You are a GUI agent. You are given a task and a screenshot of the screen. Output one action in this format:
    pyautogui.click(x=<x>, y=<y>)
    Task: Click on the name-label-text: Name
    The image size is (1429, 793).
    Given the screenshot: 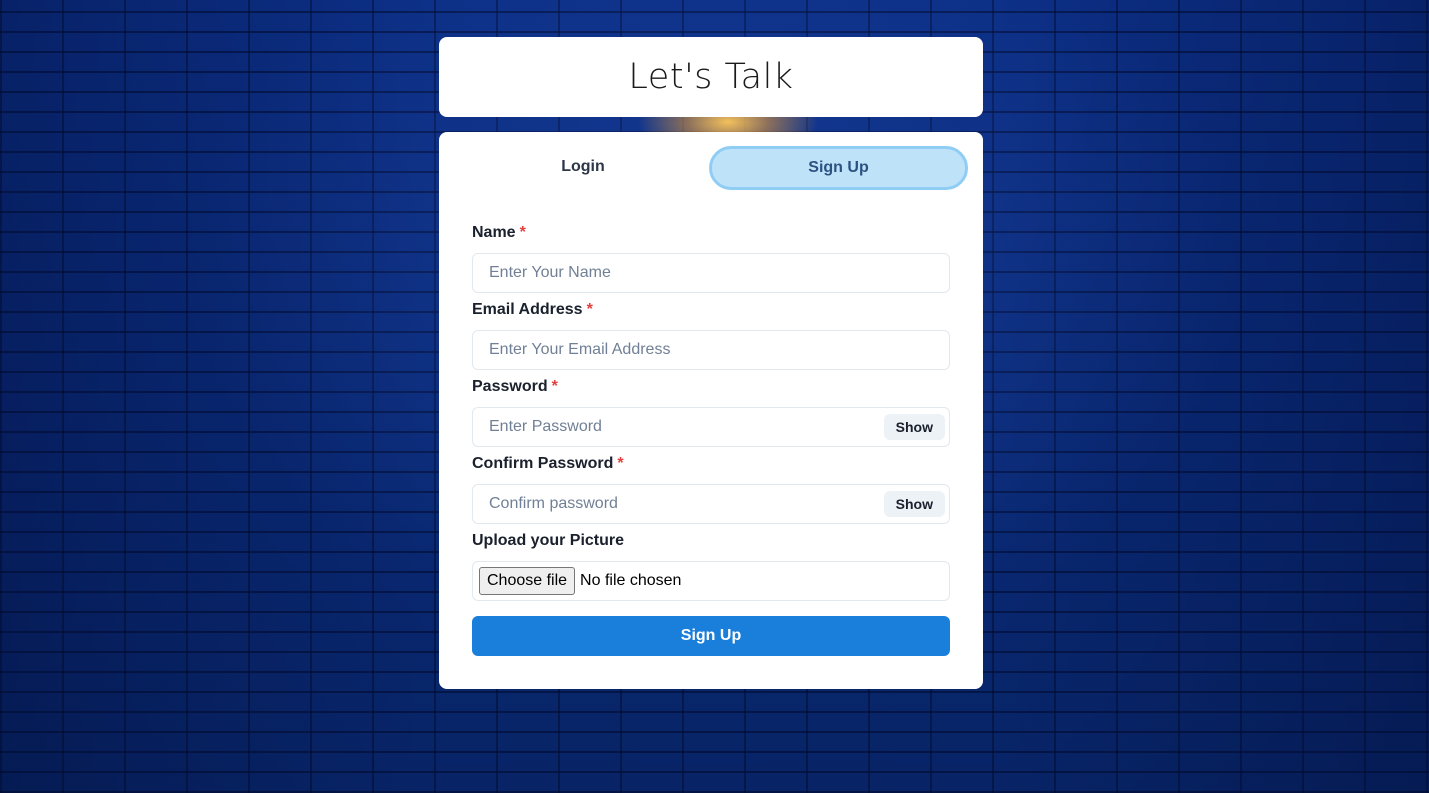 What is the action you would take?
    pyautogui.click(x=494, y=232)
    